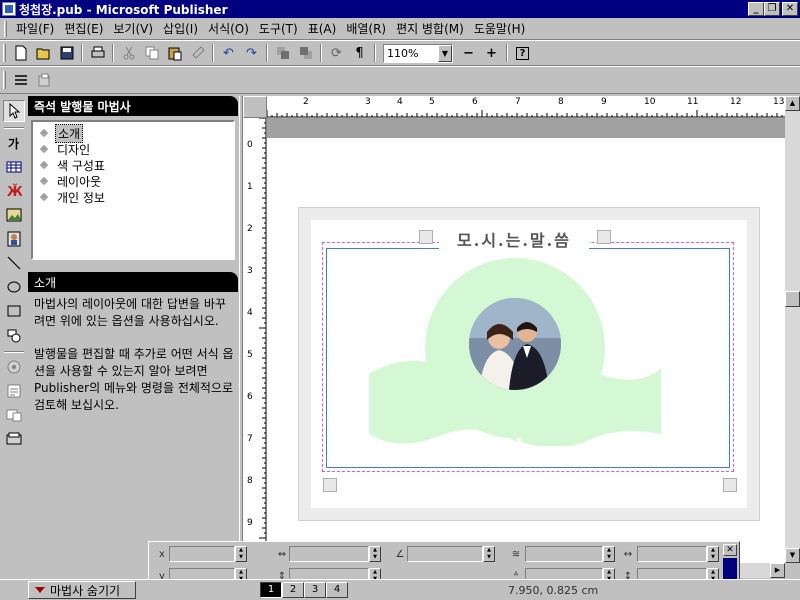  Describe the element at coordinates (9, 9) in the screenshot. I see `publisher-app-icon` at that location.